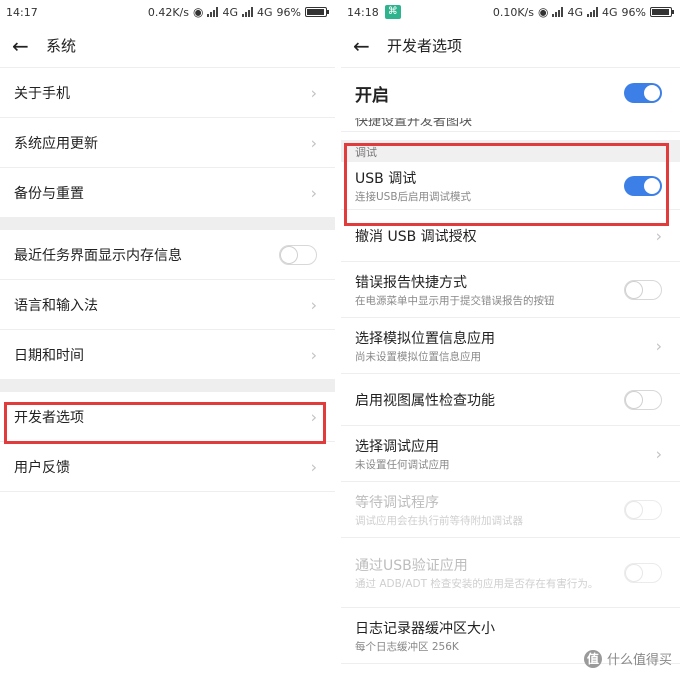 The image size is (680, 674). What do you see at coordinates (61, 46) in the screenshot?
I see `page-title: 系统` at bounding box center [61, 46].